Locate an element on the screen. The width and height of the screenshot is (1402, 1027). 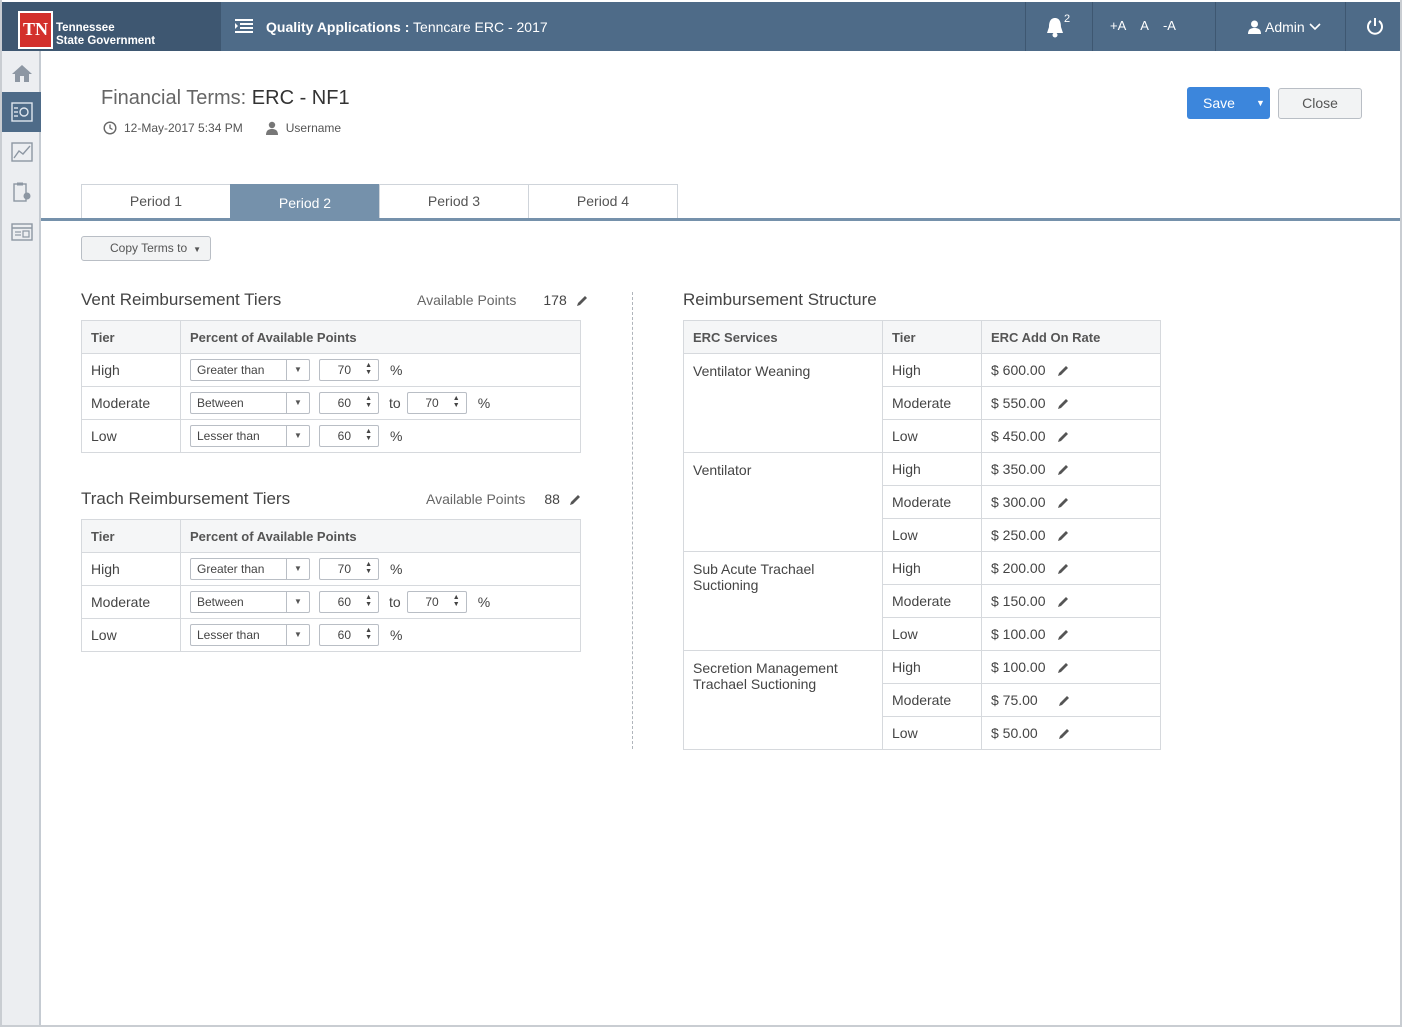
tier-label: Low is located at coordinates (932, 733).